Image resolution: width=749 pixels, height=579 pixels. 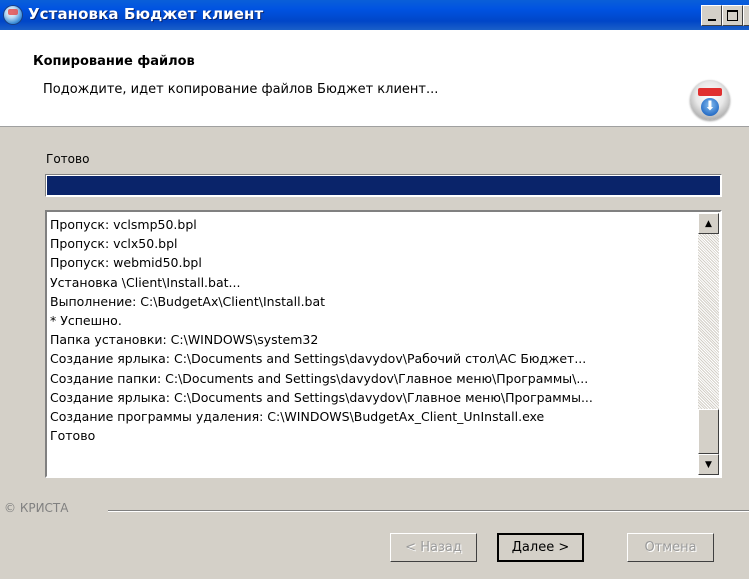 I want to click on page-title: Копирование файлов, so click(x=114, y=61).